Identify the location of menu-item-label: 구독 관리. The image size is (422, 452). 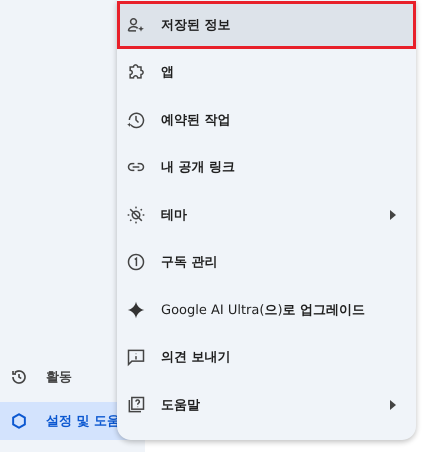
(190, 263).